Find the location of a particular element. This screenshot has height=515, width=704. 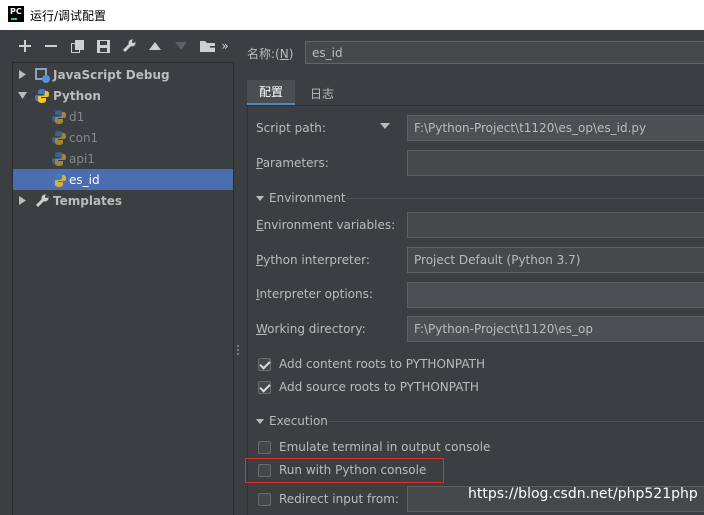

tree-item-label: Python is located at coordinates (77, 95).